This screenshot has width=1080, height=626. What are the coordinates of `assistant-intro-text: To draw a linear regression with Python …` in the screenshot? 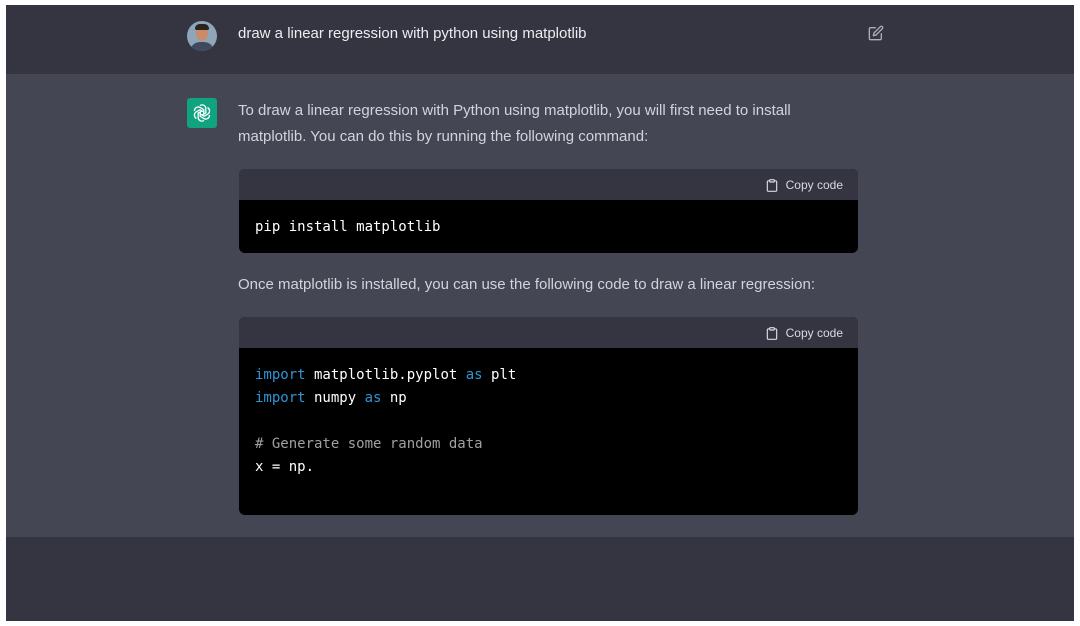 It's located at (514, 123).